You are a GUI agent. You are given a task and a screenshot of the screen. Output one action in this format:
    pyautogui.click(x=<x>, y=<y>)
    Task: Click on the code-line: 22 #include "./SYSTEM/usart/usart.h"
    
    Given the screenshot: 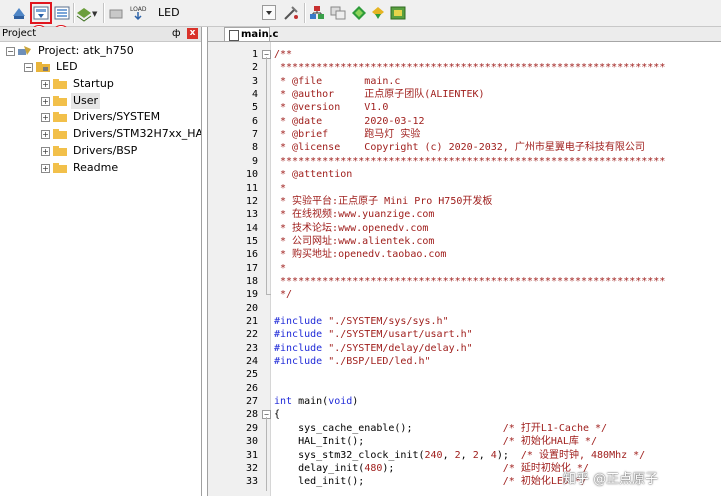 What is the action you would take?
    pyautogui.click(x=464, y=334)
    